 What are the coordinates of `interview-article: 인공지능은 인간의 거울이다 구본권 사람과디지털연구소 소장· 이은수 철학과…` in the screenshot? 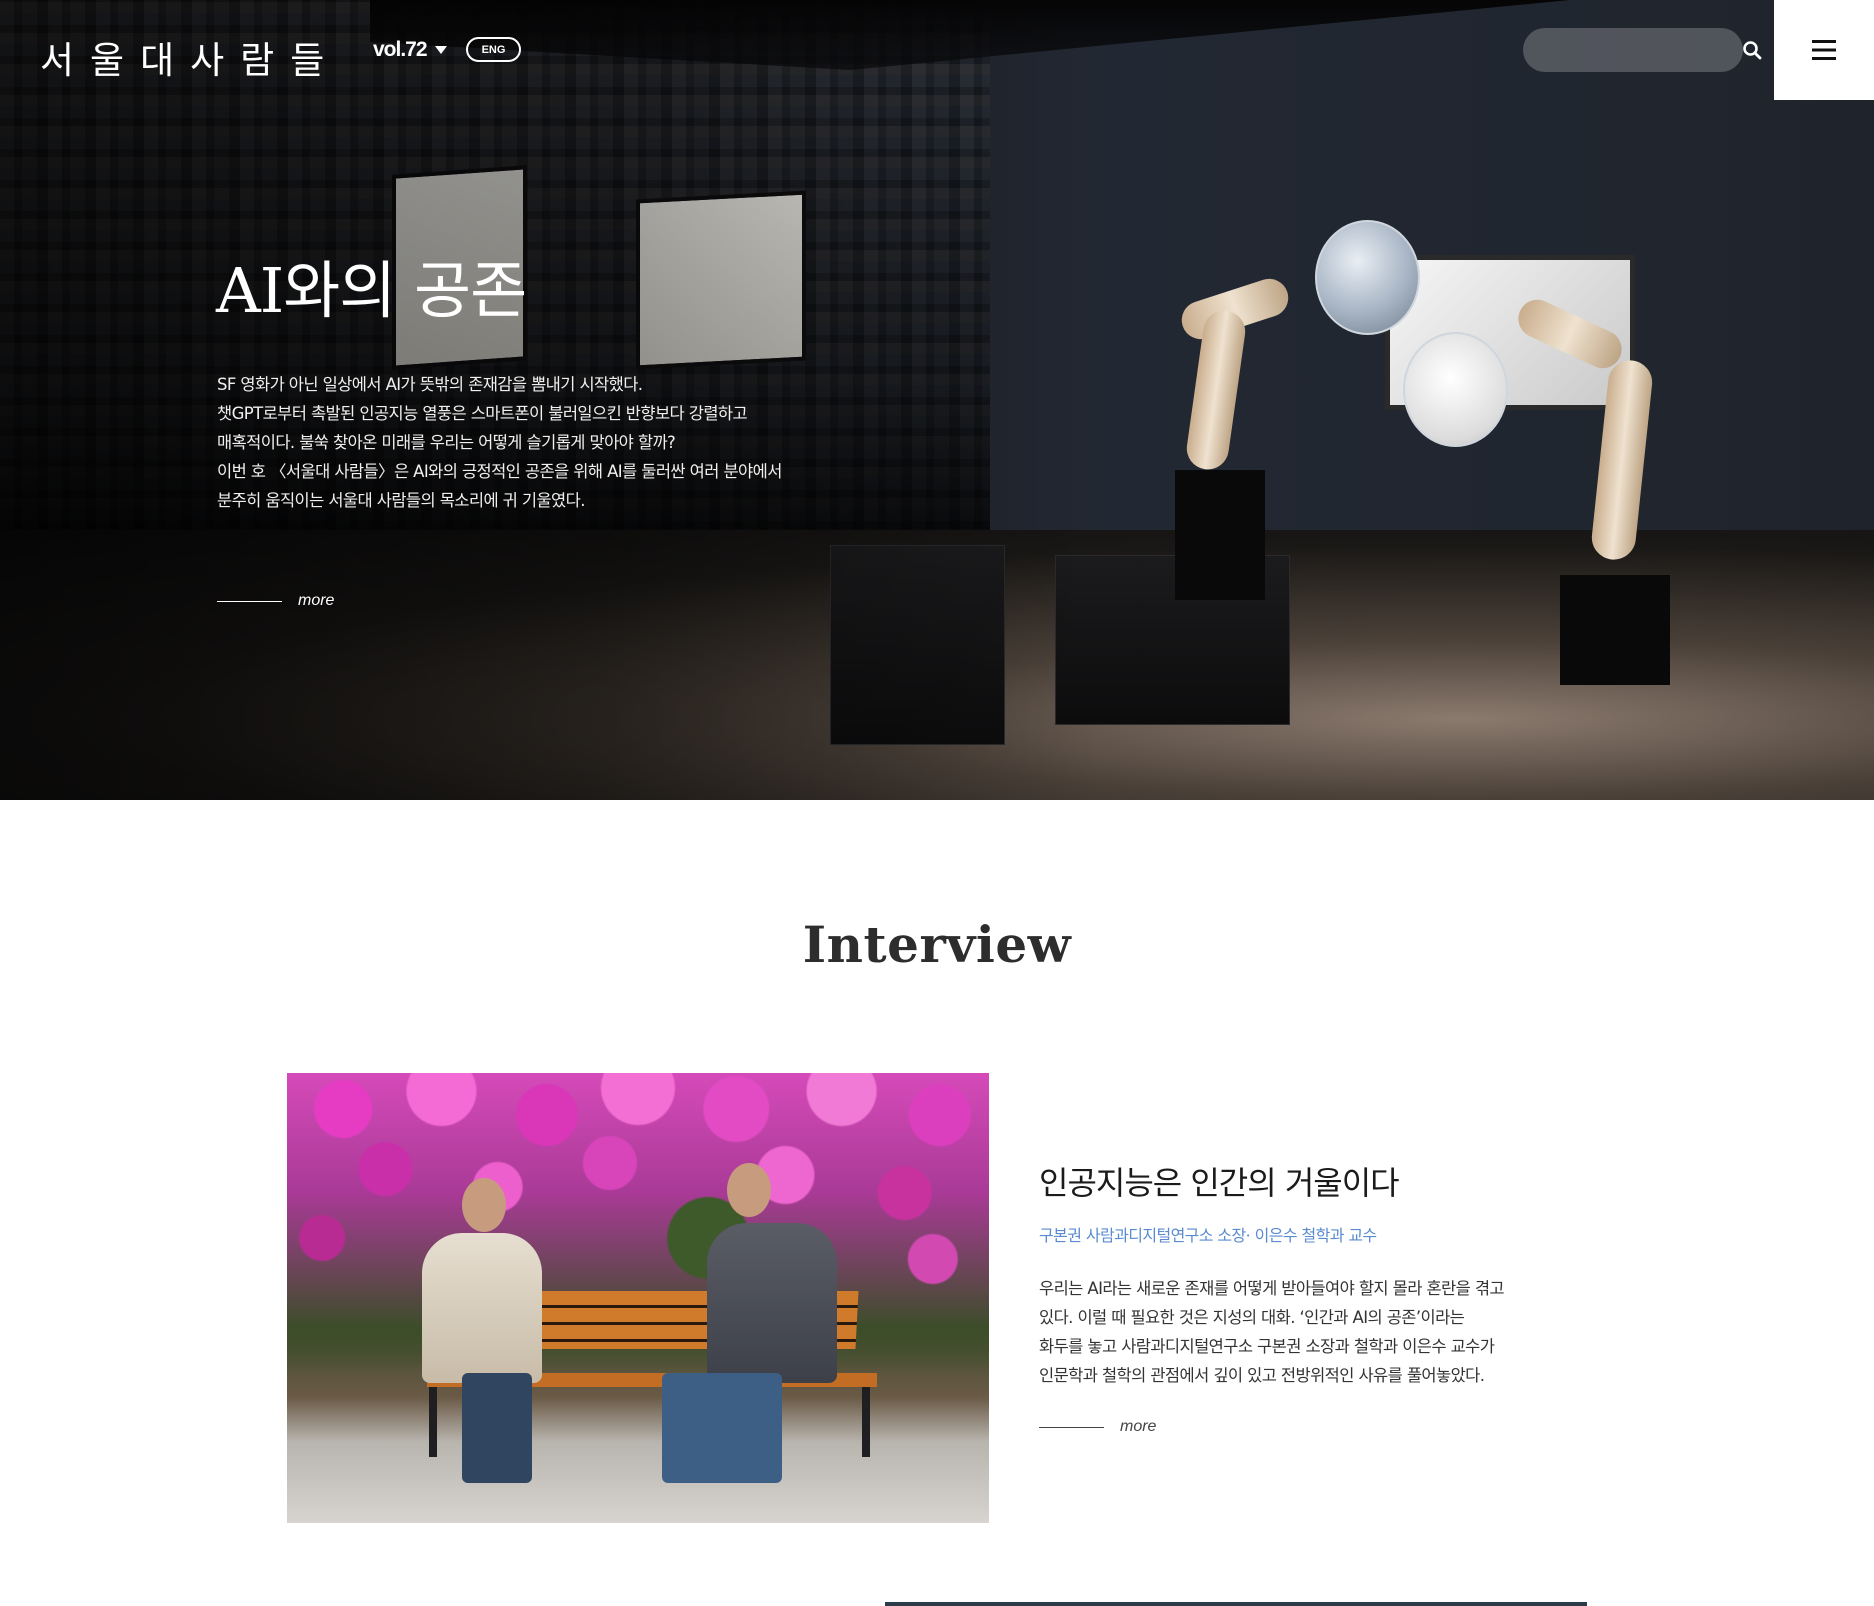 It's located at (1299, 1274).